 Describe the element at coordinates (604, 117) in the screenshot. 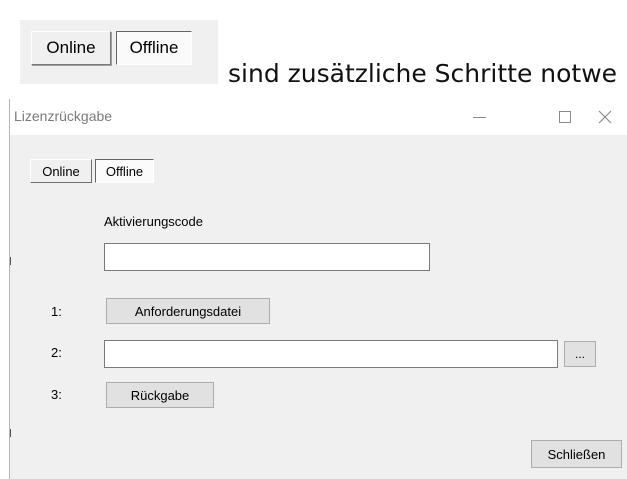

I see `close-icon` at that location.